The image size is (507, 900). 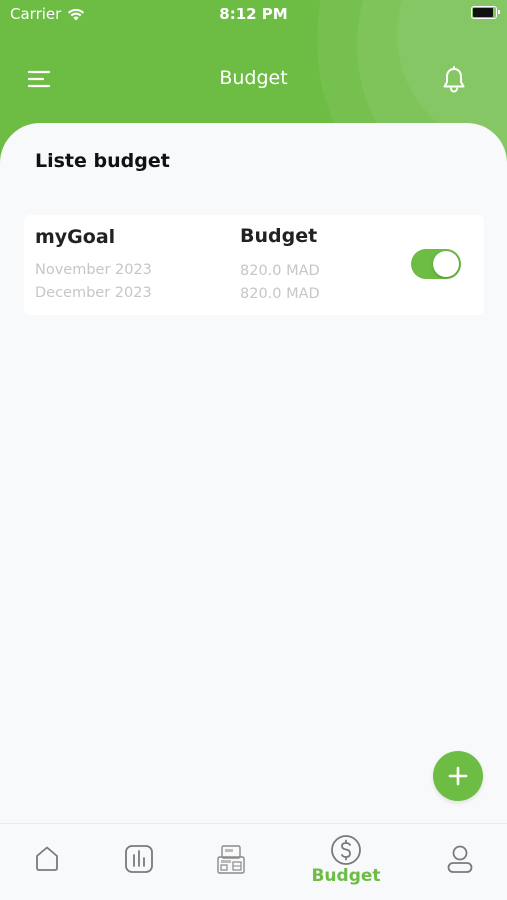 I want to click on budget-toggle, so click(x=436, y=264).